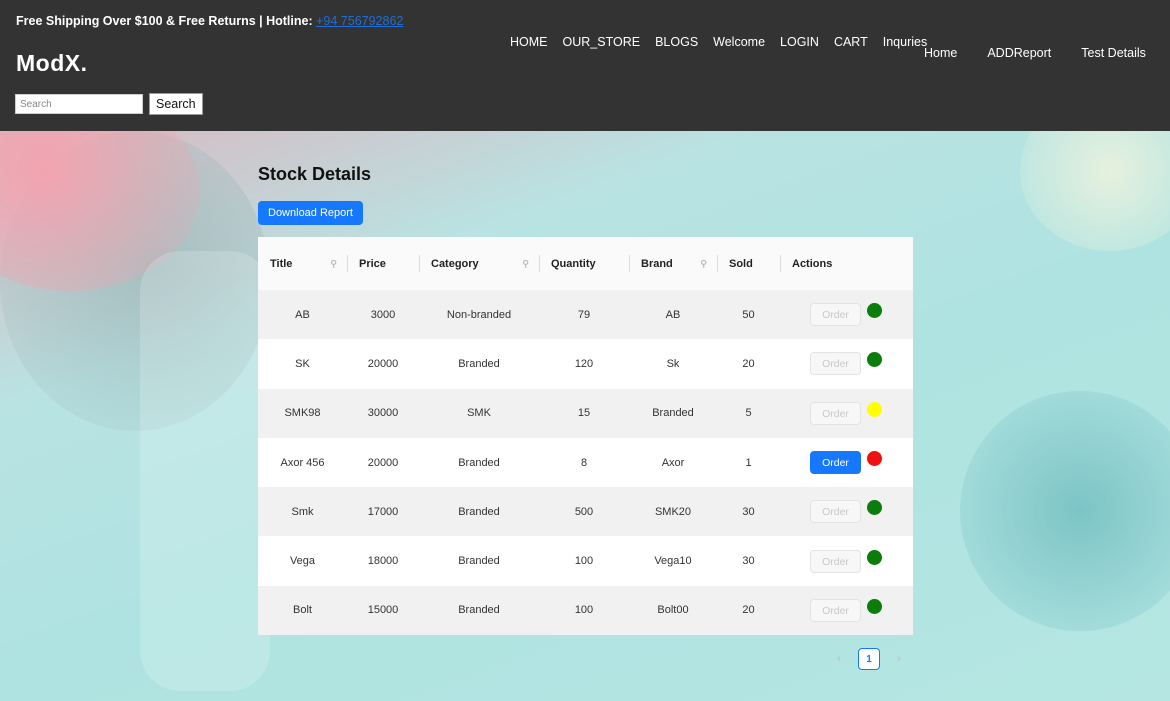 The height and width of the screenshot is (701, 1170). I want to click on nav-our-store: OUR_STORE, so click(602, 42).